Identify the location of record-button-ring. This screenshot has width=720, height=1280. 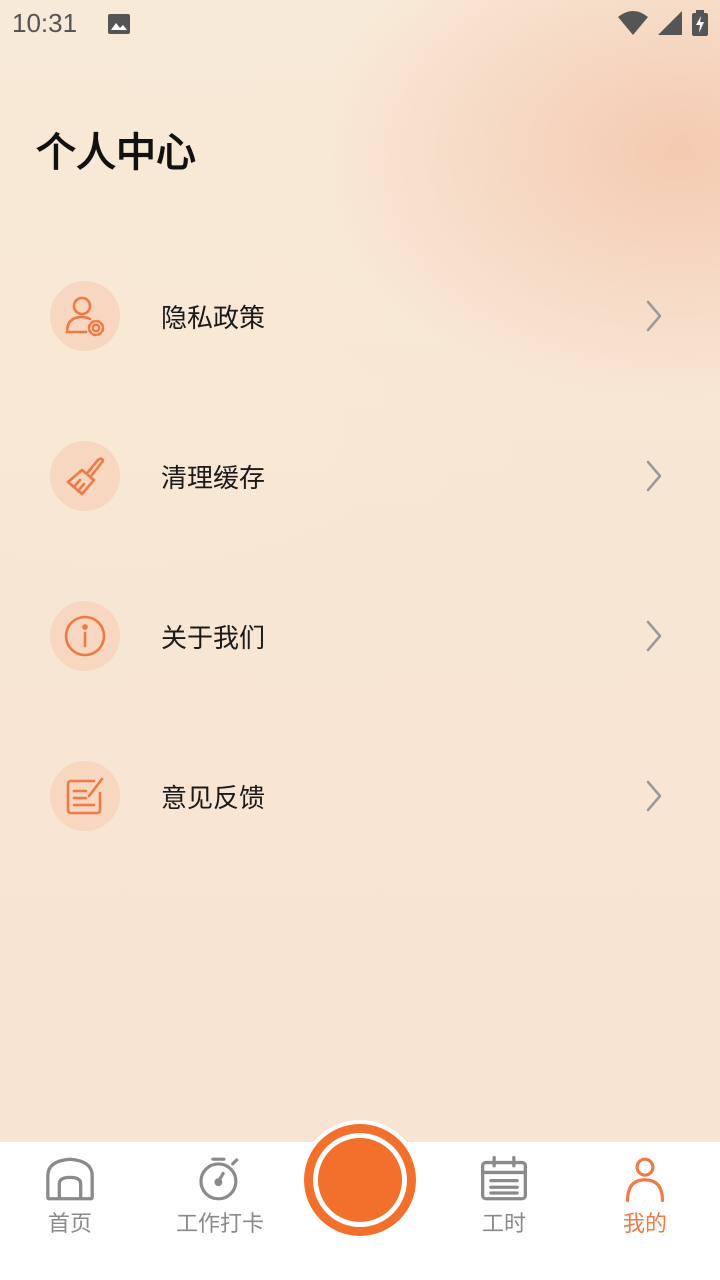
(360, 1180).